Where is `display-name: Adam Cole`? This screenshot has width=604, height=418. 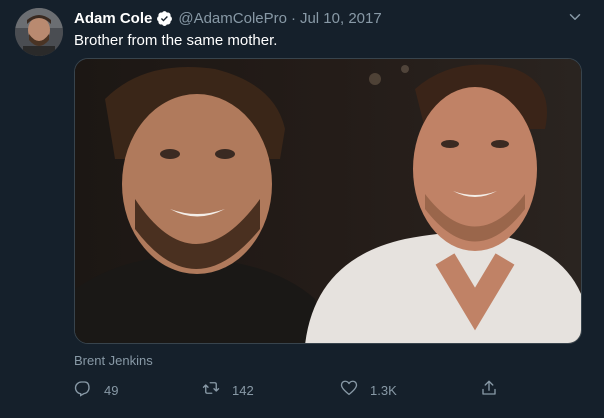
display-name: Adam Cole is located at coordinates (113, 18).